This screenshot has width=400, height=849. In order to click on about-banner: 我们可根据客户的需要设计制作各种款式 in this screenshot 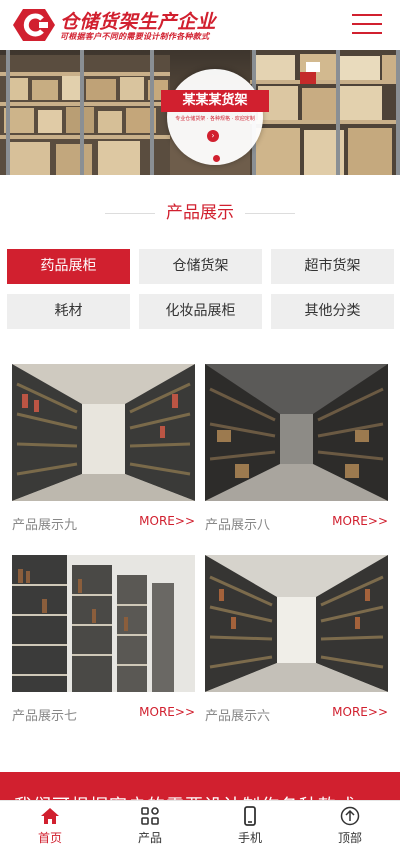, I will do `click(200, 787)`.